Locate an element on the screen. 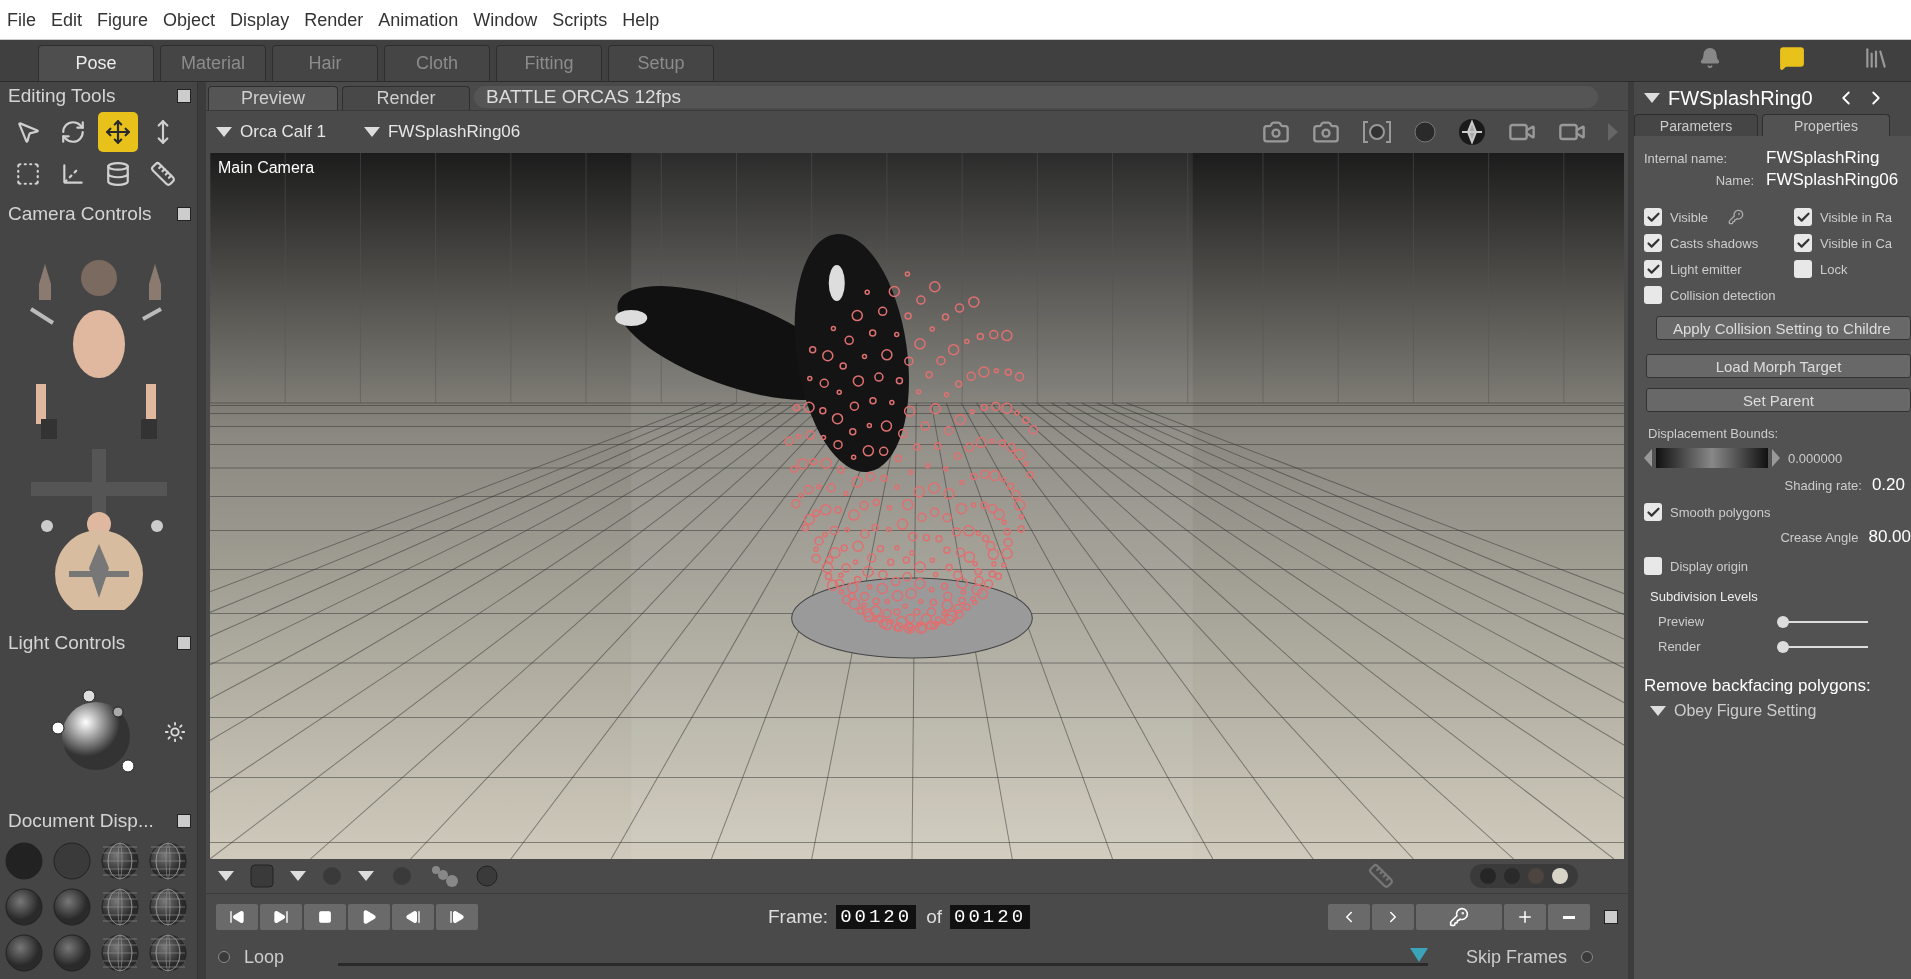 The height and width of the screenshot is (979, 1911). sphere-icon is located at coordinates (1425, 132).